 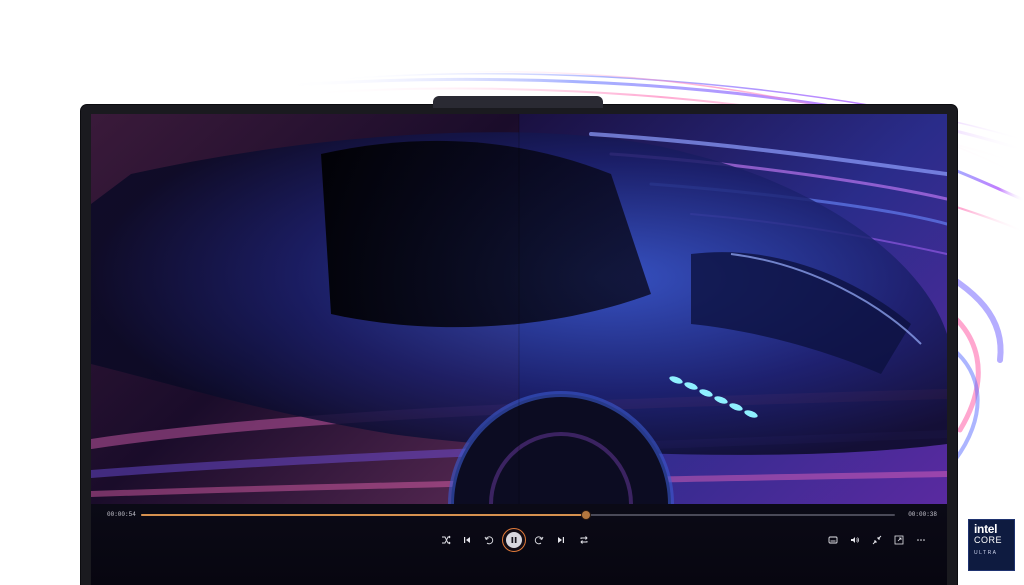 I want to click on forward-30-button, so click(x=539, y=540).